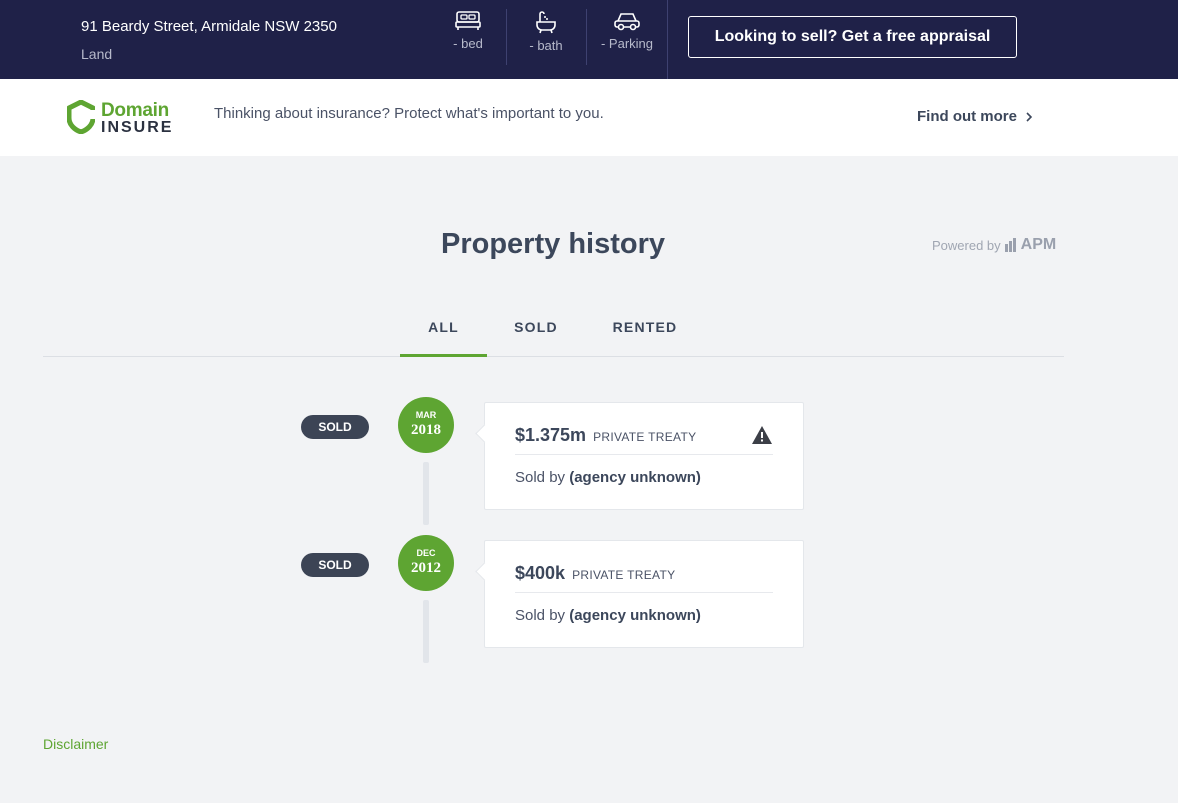 The height and width of the screenshot is (803, 1178). What do you see at coordinates (966, 245) in the screenshot?
I see `powered-by-label: Powered by` at bounding box center [966, 245].